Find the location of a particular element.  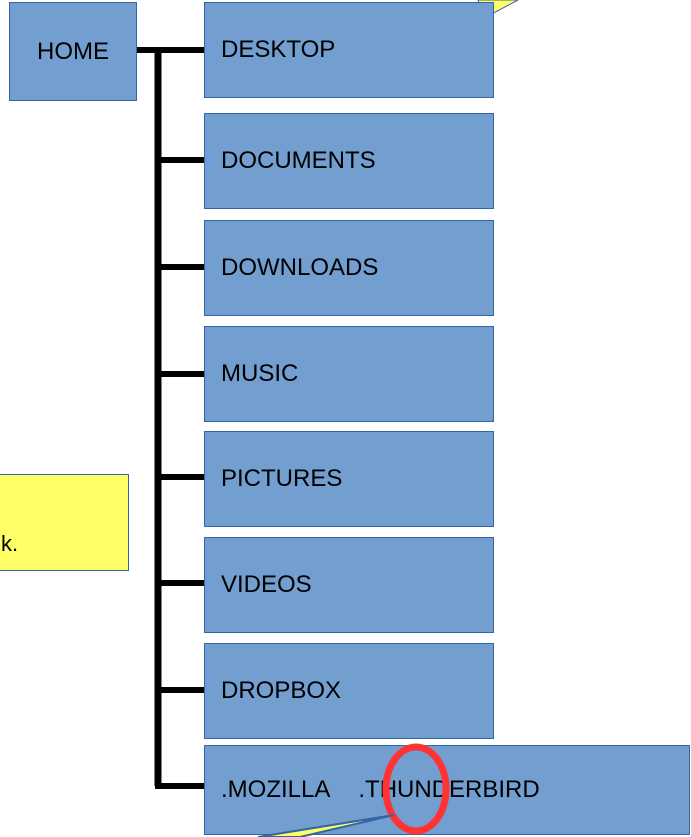

folder-label: DOWNLOADS is located at coordinates (300, 267).